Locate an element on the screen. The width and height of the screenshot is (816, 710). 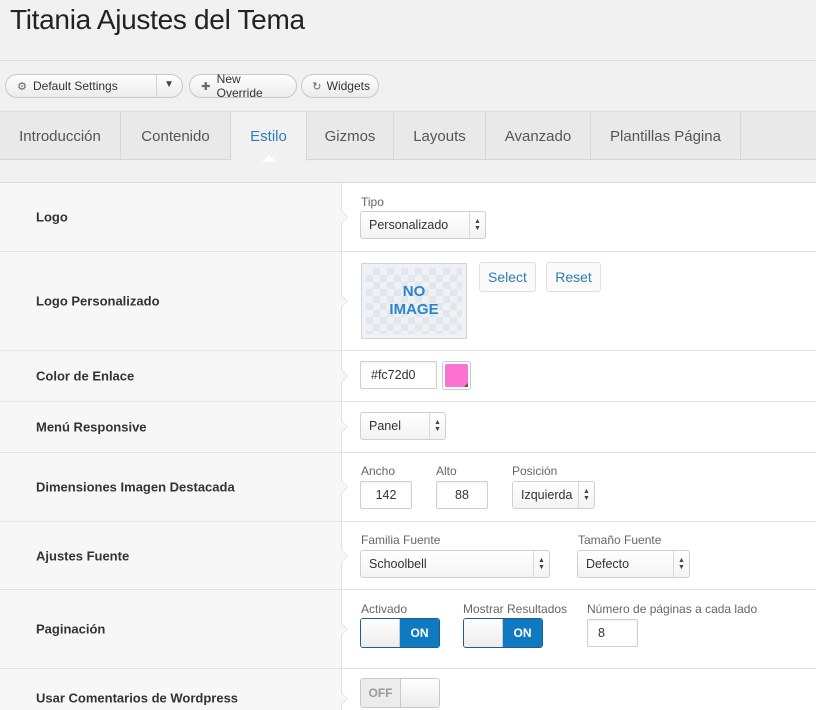
pagination-enabled-toggle: ON is located at coordinates (400, 633).